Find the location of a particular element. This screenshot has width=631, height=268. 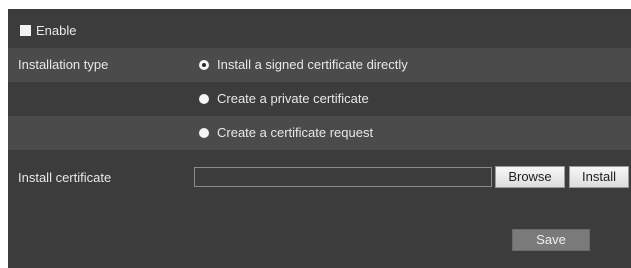

option-create-private-certificate-label: Create a private certificate is located at coordinates (293, 99).